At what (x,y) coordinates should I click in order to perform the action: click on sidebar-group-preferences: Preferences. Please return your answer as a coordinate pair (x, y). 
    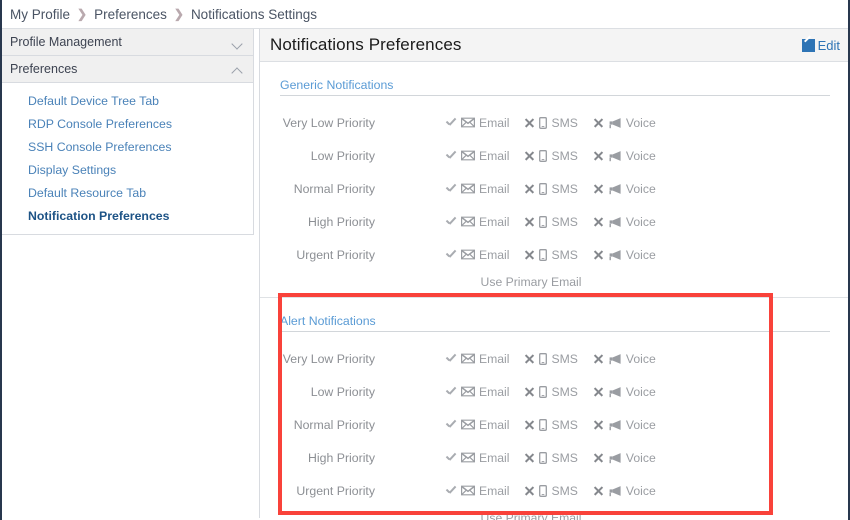
    Looking at the image, I should click on (127, 69).